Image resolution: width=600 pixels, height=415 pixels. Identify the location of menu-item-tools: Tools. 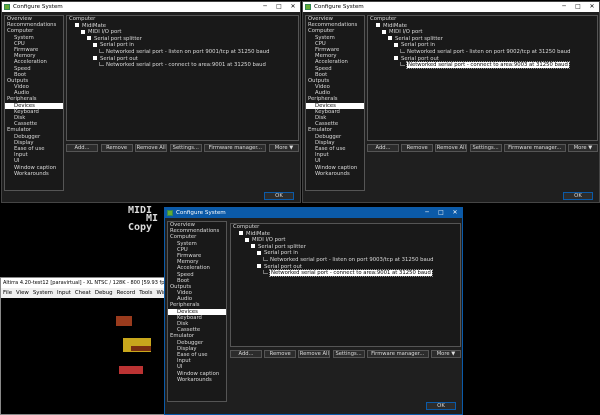
(145, 293).